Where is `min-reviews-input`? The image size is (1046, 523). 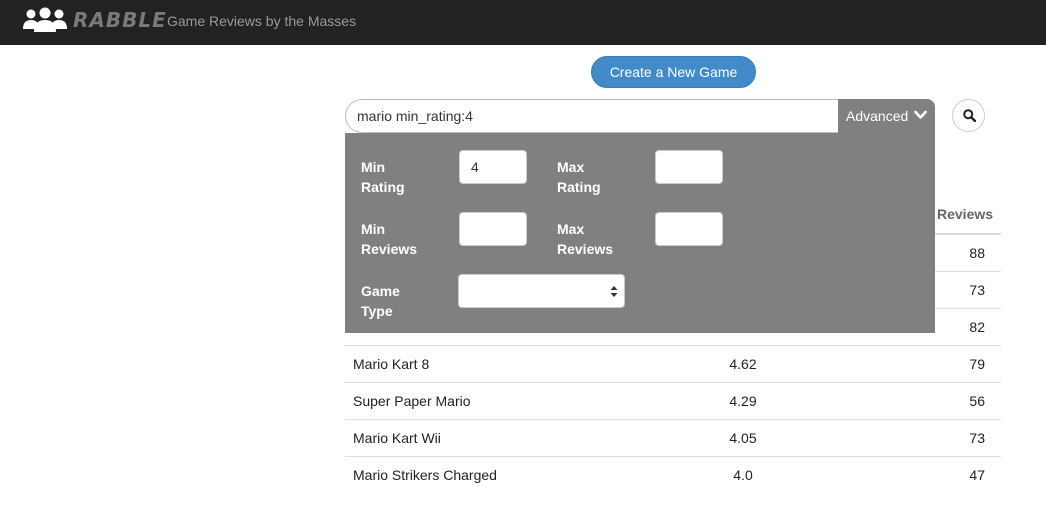
min-reviews-input is located at coordinates (493, 229).